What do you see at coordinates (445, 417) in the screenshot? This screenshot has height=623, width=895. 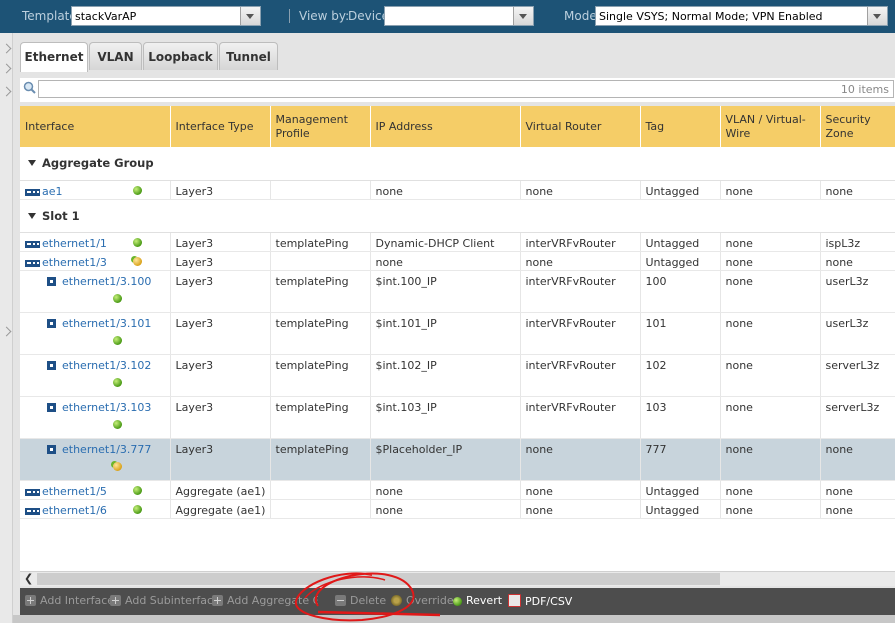 I see `cell-ip-address: $int.103_IP` at bounding box center [445, 417].